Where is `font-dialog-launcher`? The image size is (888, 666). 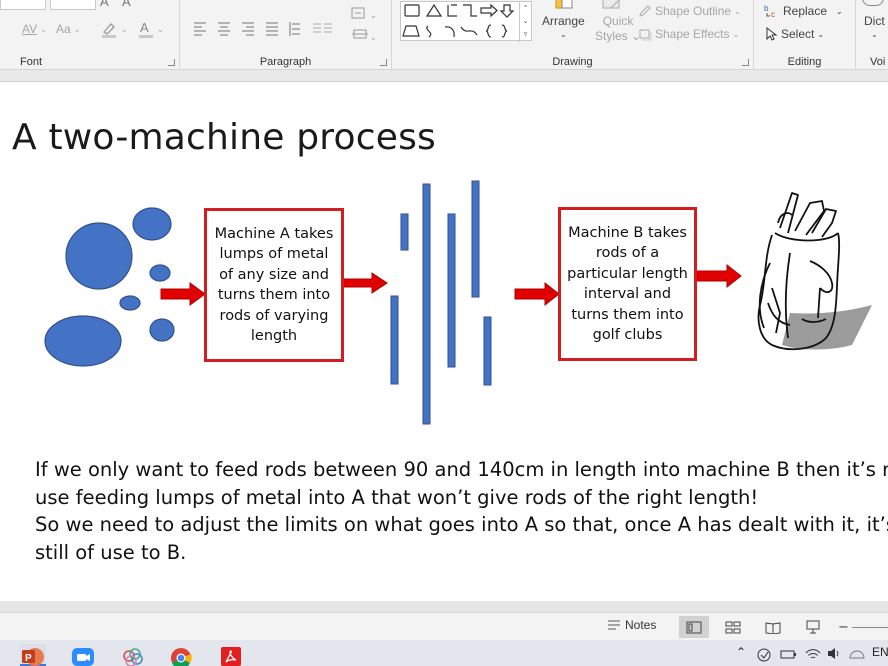 font-dialog-launcher is located at coordinates (171, 62).